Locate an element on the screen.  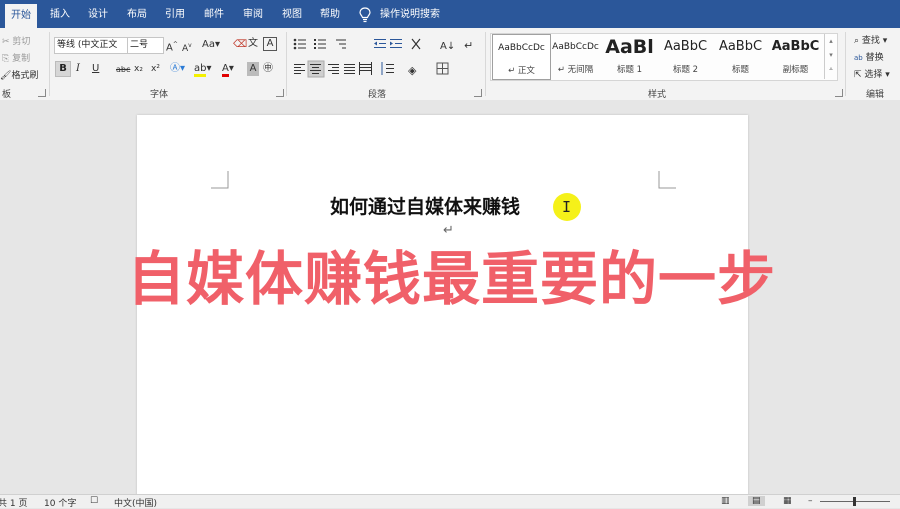
style-label: ↵ 无间隔 is located at coordinates (575, 70).